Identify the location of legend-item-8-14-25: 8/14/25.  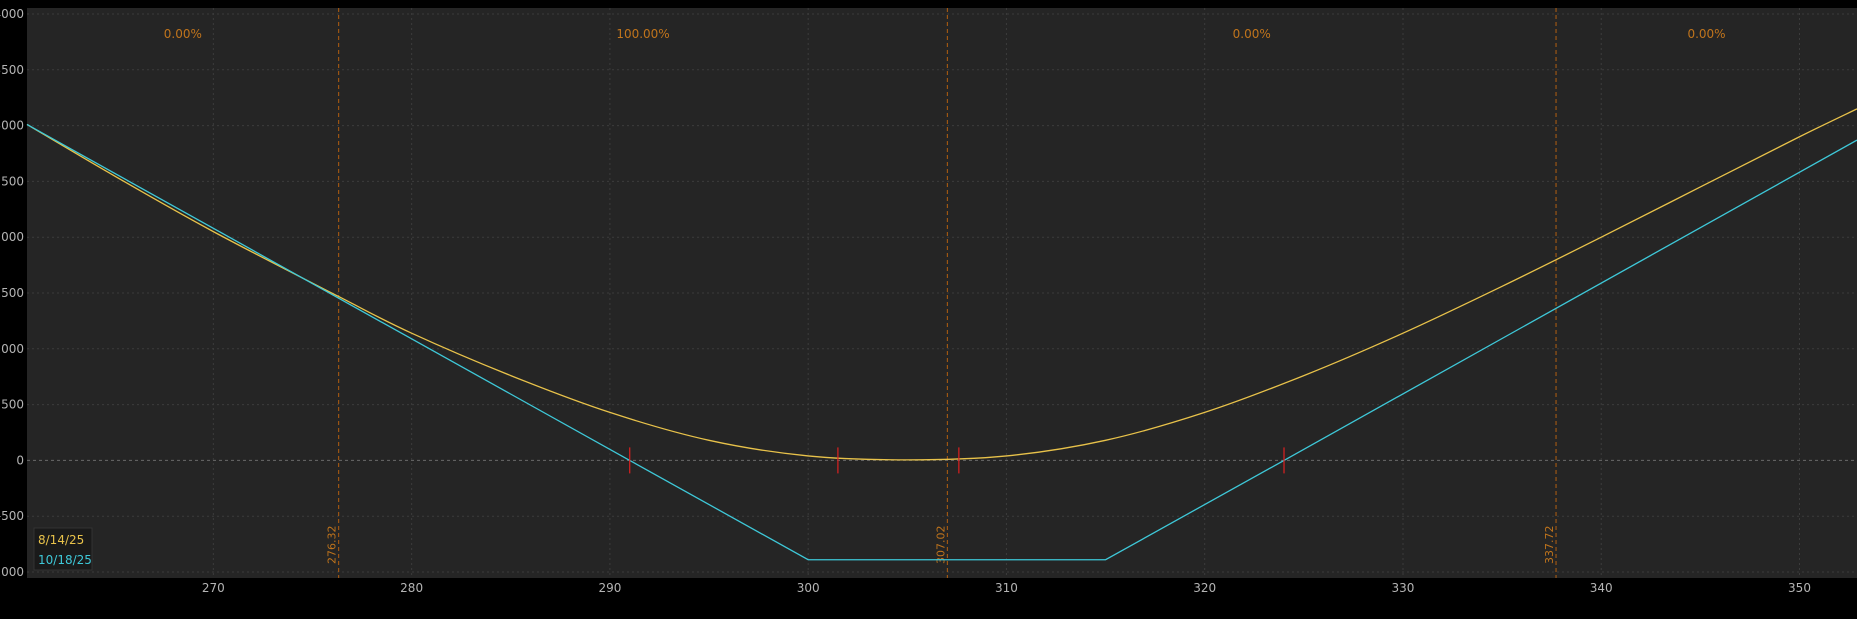
(61, 540).